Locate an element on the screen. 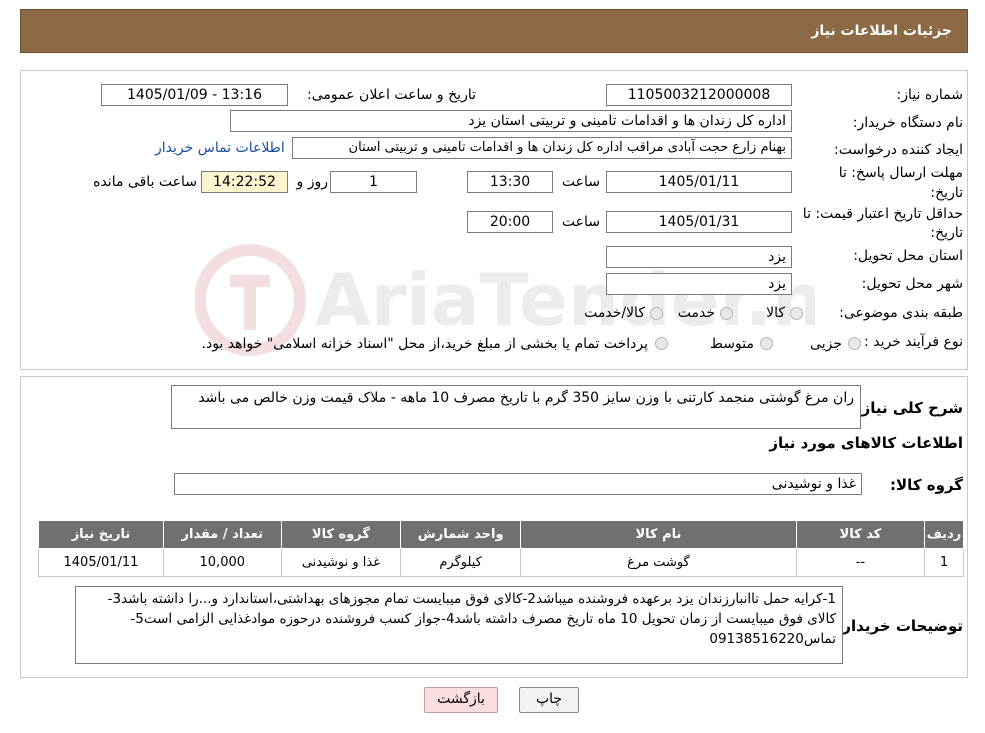 The width and height of the screenshot is (985, 733). city-label: شهر محل تحویل: is located at coordinates (912, 284).